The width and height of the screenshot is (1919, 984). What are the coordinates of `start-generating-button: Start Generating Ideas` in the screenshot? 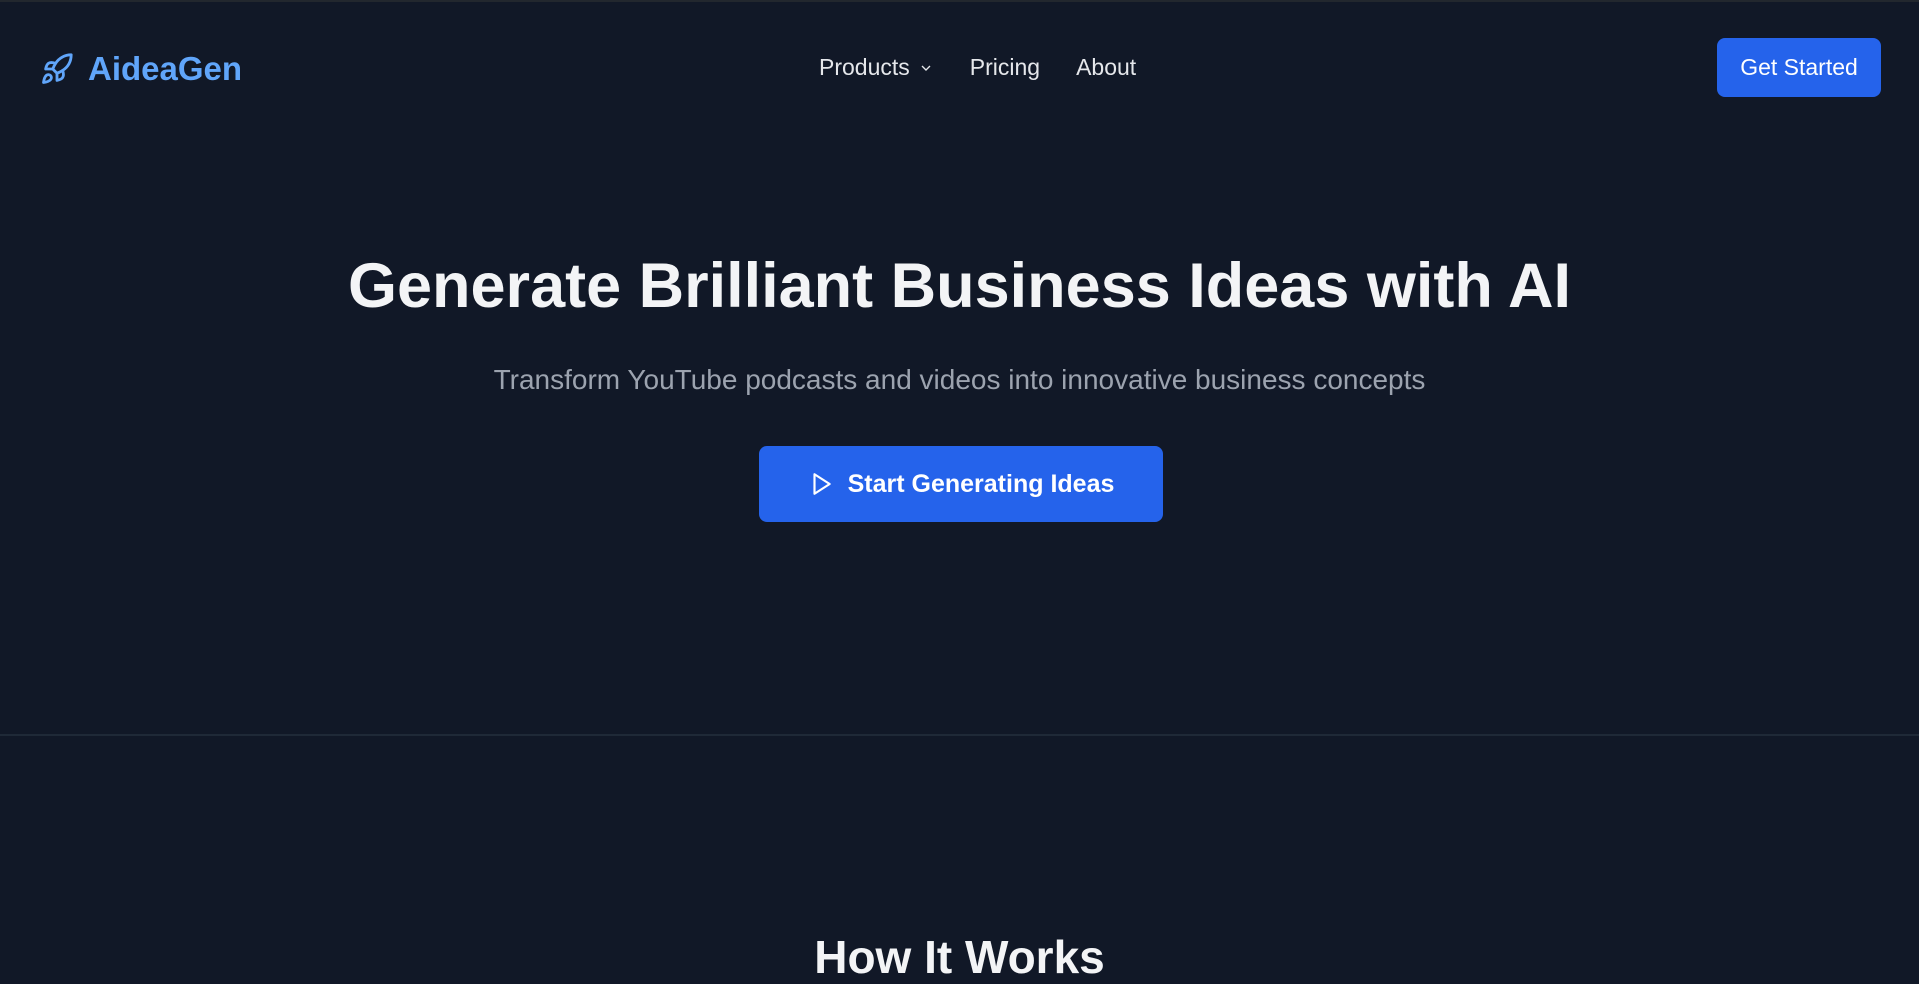 It's located at (961, 484).